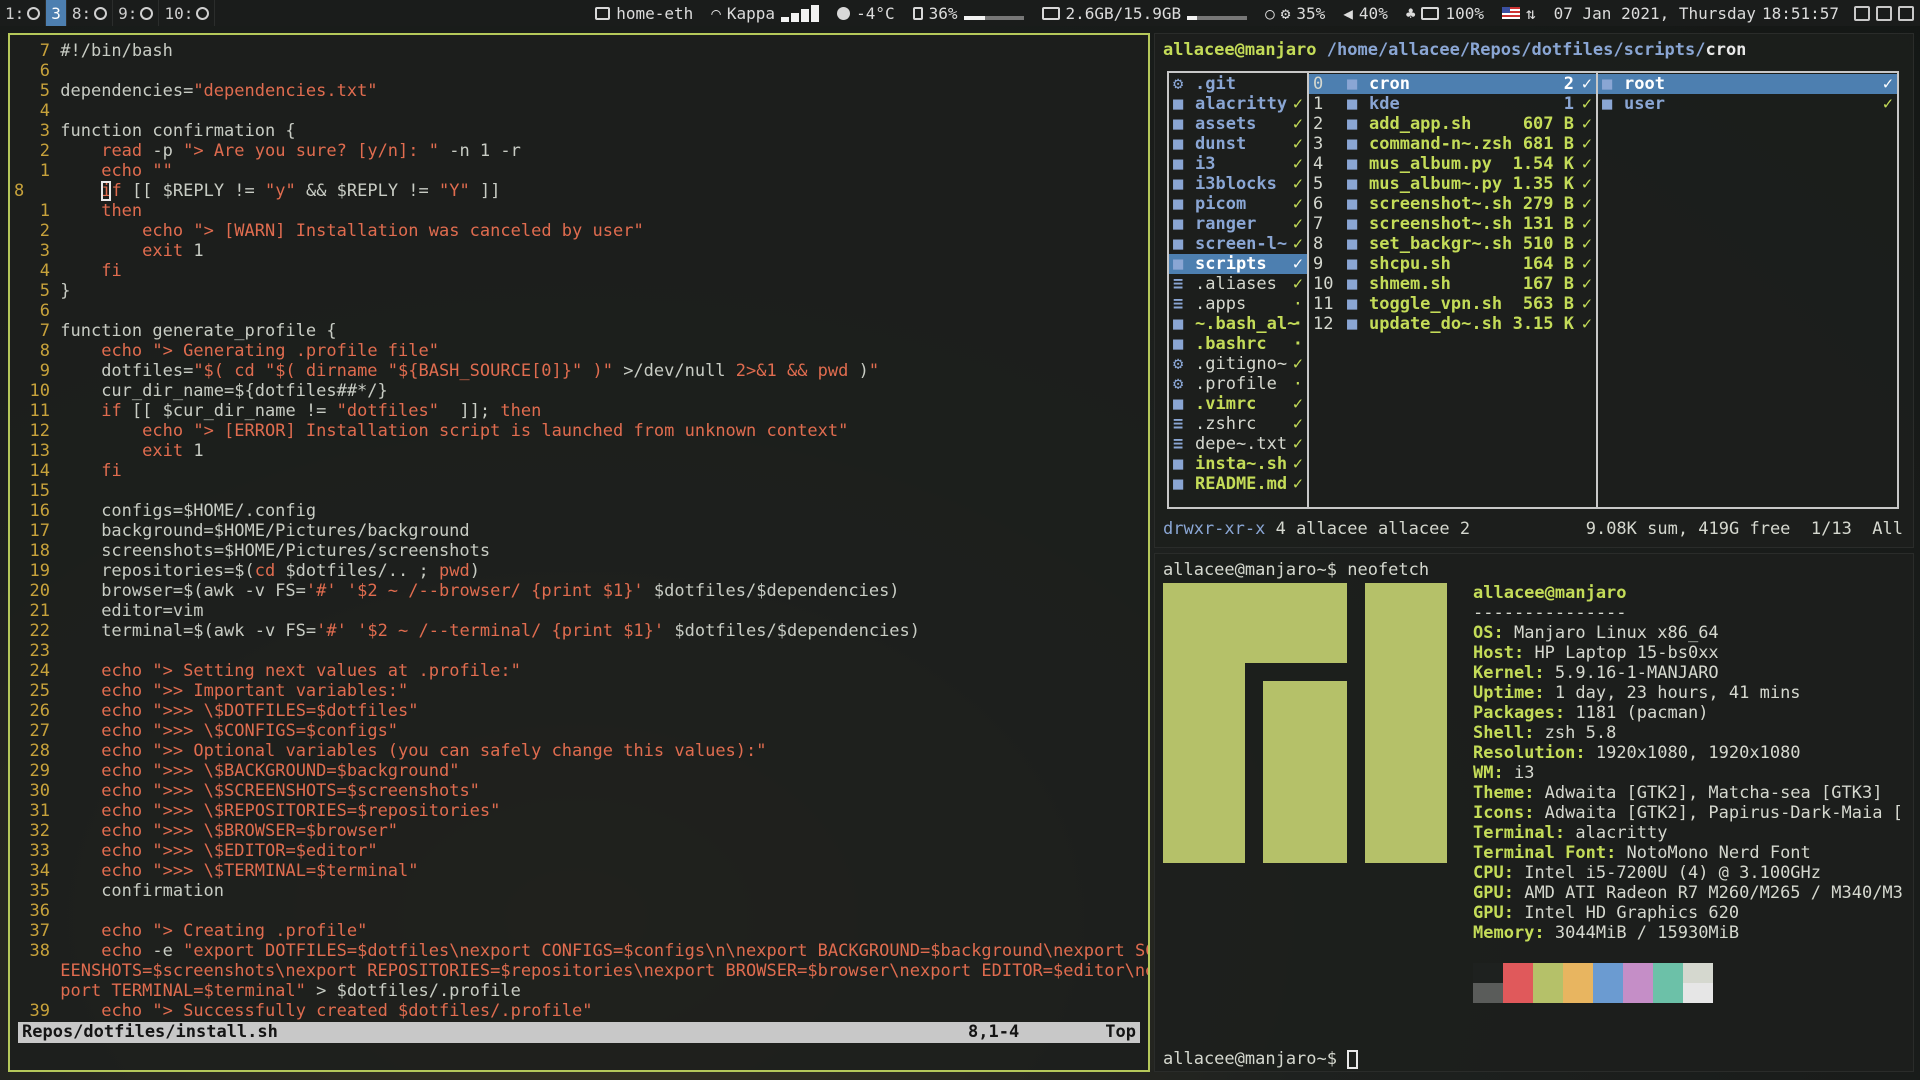 This screenshot has width=1920, height=1080. Describe the element at coordinates (1238, 84) in the screenshot. I see `file-entry: ⚙ .git` at that location.